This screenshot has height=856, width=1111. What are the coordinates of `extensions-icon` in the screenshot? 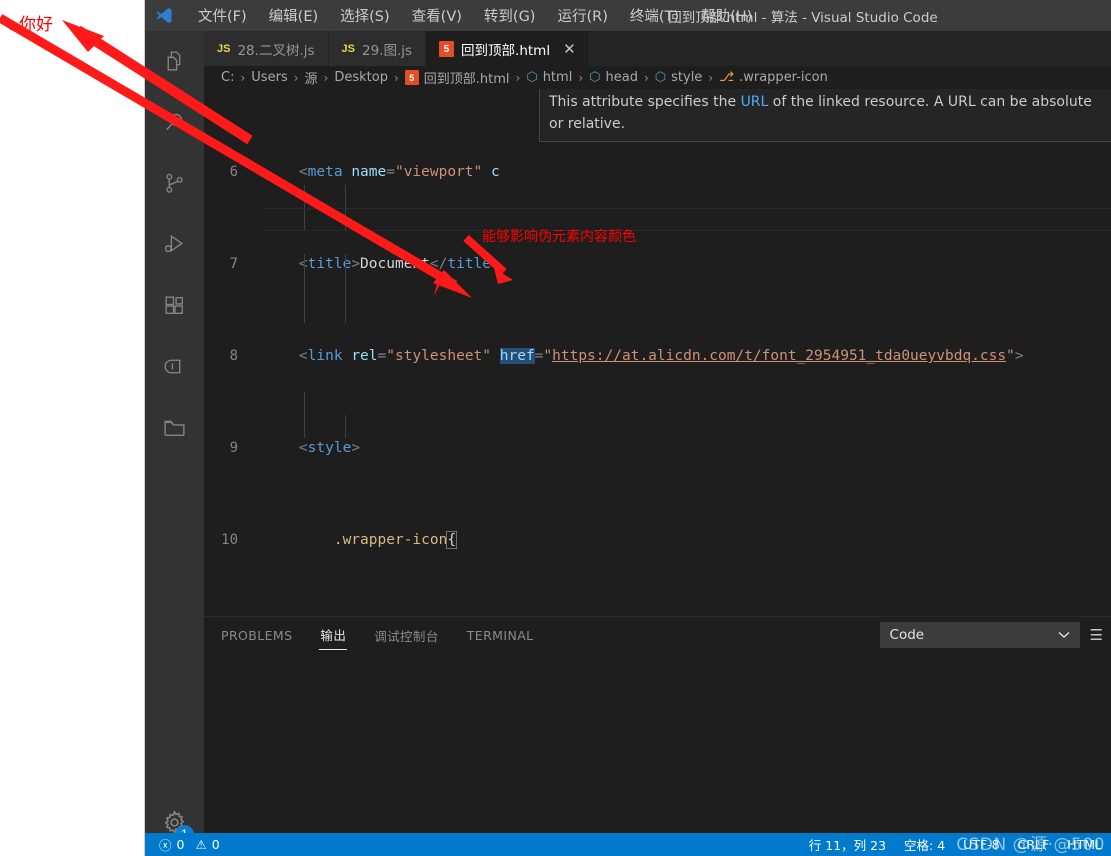 It's located at (174, 305).